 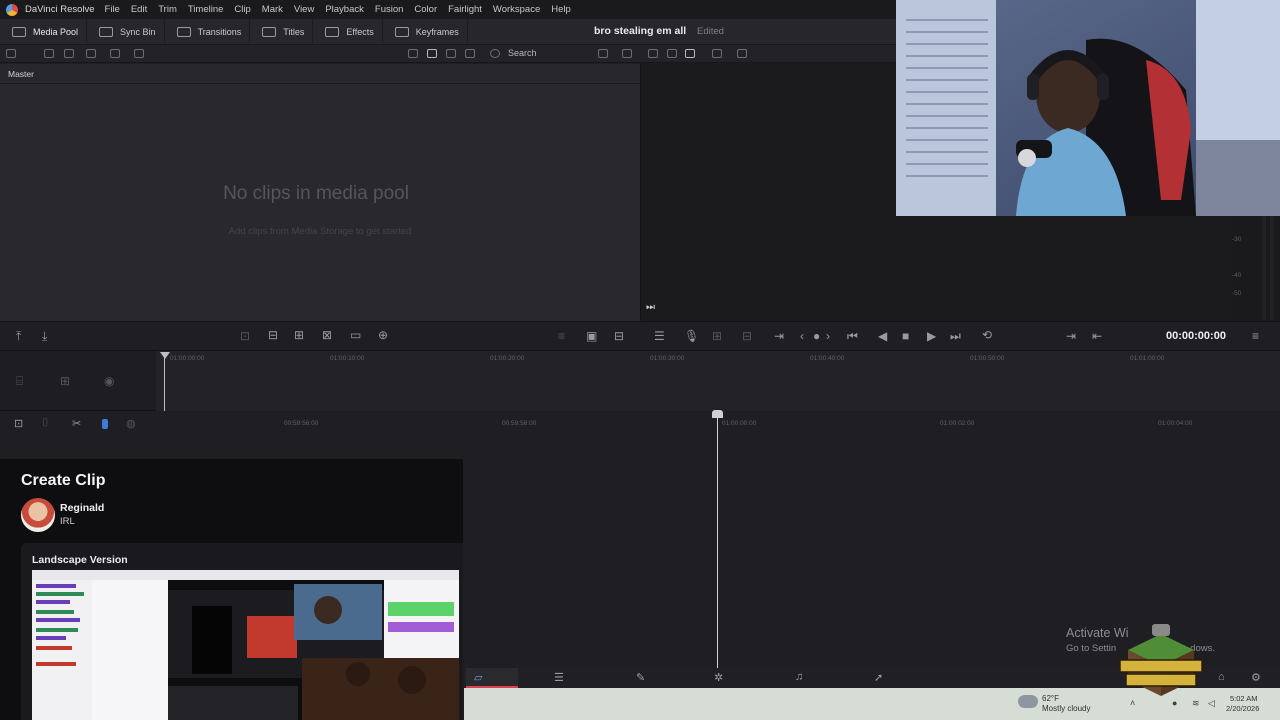 What do you see at coordinates (717, 53) in the screenshot?
I see `dual-viewer-icon` at bounding box center [717, 53].